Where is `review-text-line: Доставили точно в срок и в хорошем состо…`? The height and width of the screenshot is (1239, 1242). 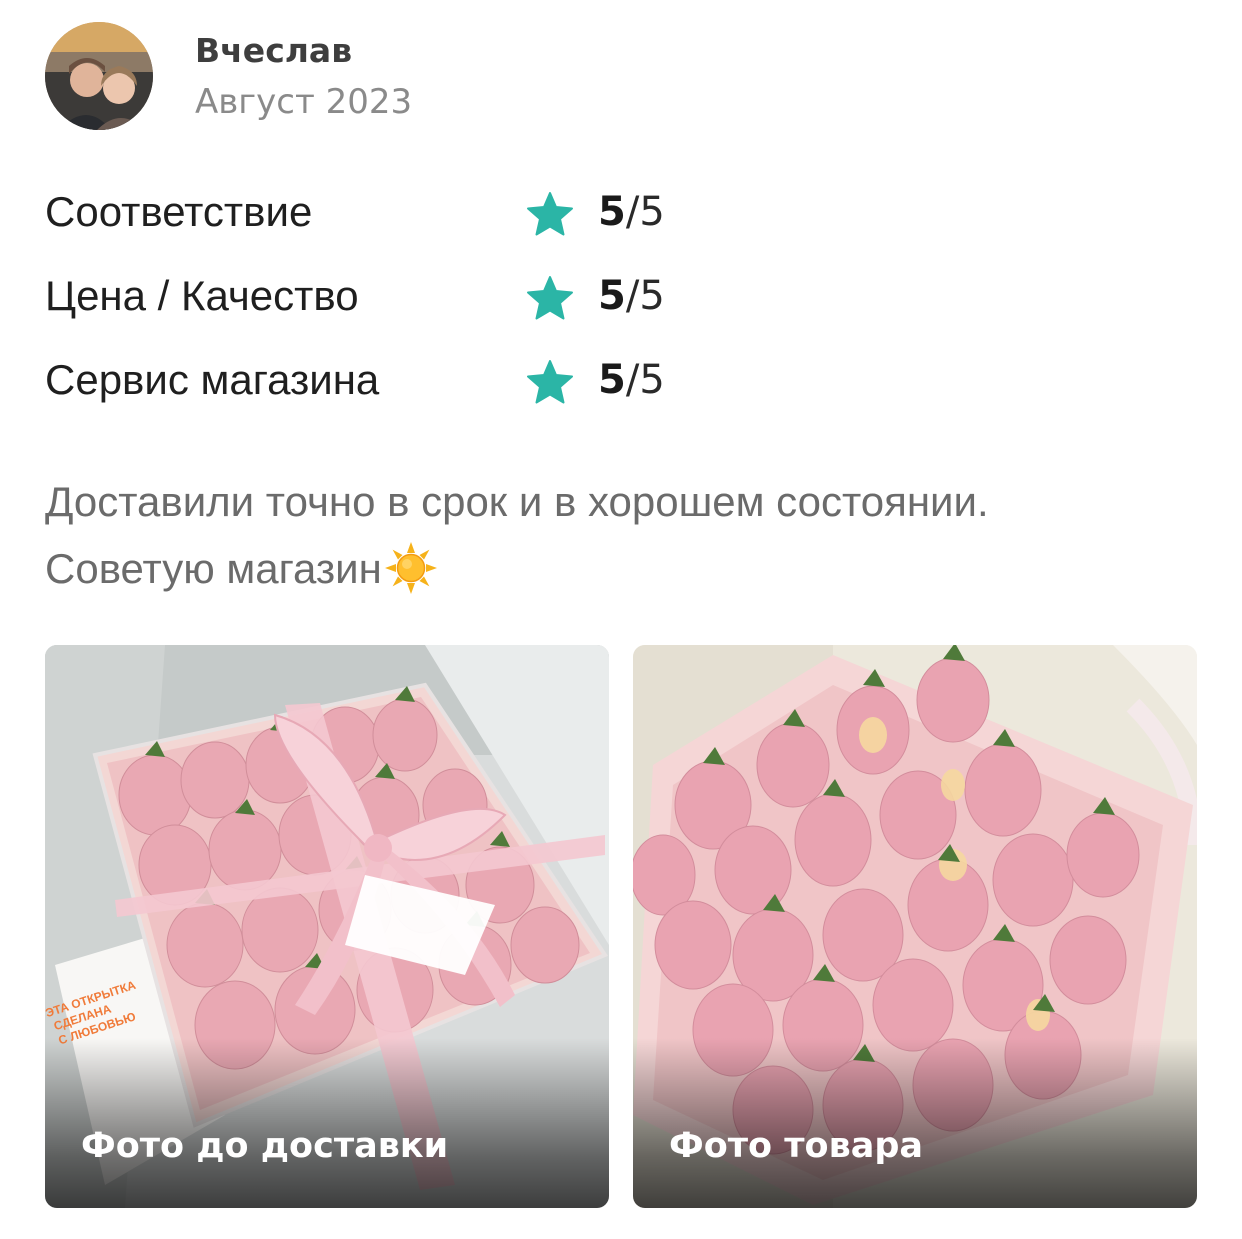 review-text-line: Доставили точно в срок и в хорошем состо… is located at coordinates (517, 501).